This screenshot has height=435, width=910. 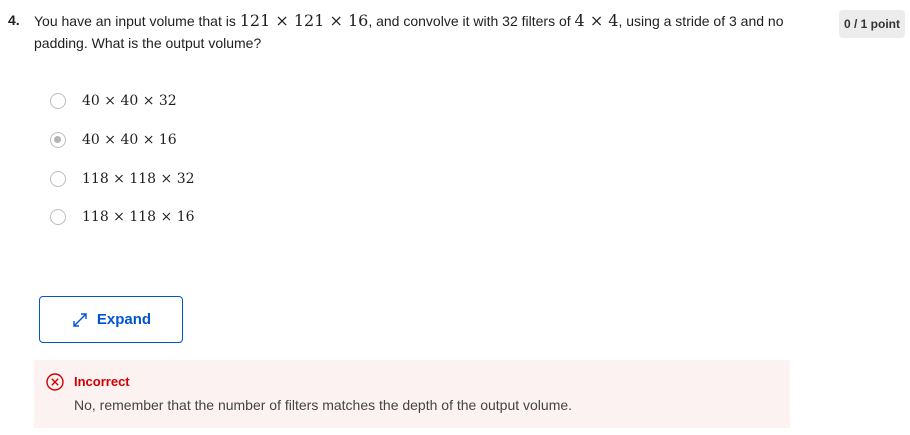 What do you see at coordinates (138, 217) in the screenshot?
I see `option-label: 118 × 118 × 16` at bounding box center [138, 217].